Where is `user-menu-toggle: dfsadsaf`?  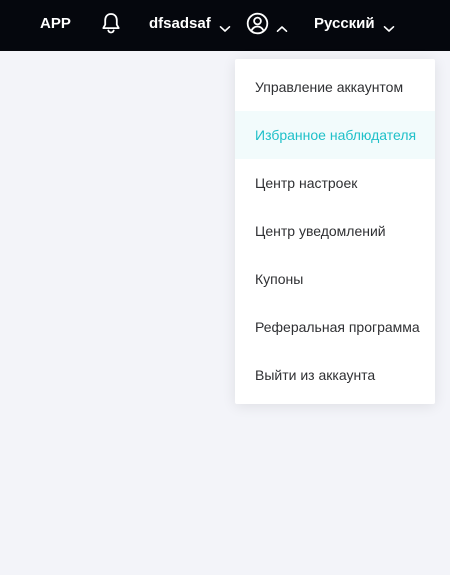 user-menu-toggle: dfsadsaf is located at coordinates (190, 24).